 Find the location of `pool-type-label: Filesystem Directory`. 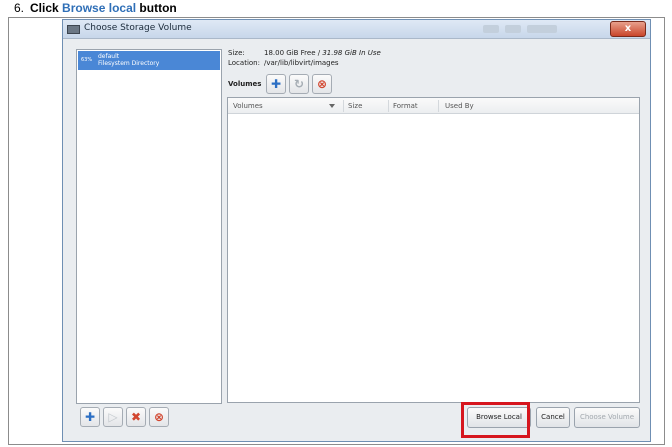

pool-type-label: Filesystem Directory is located at coordinates (129, 63).